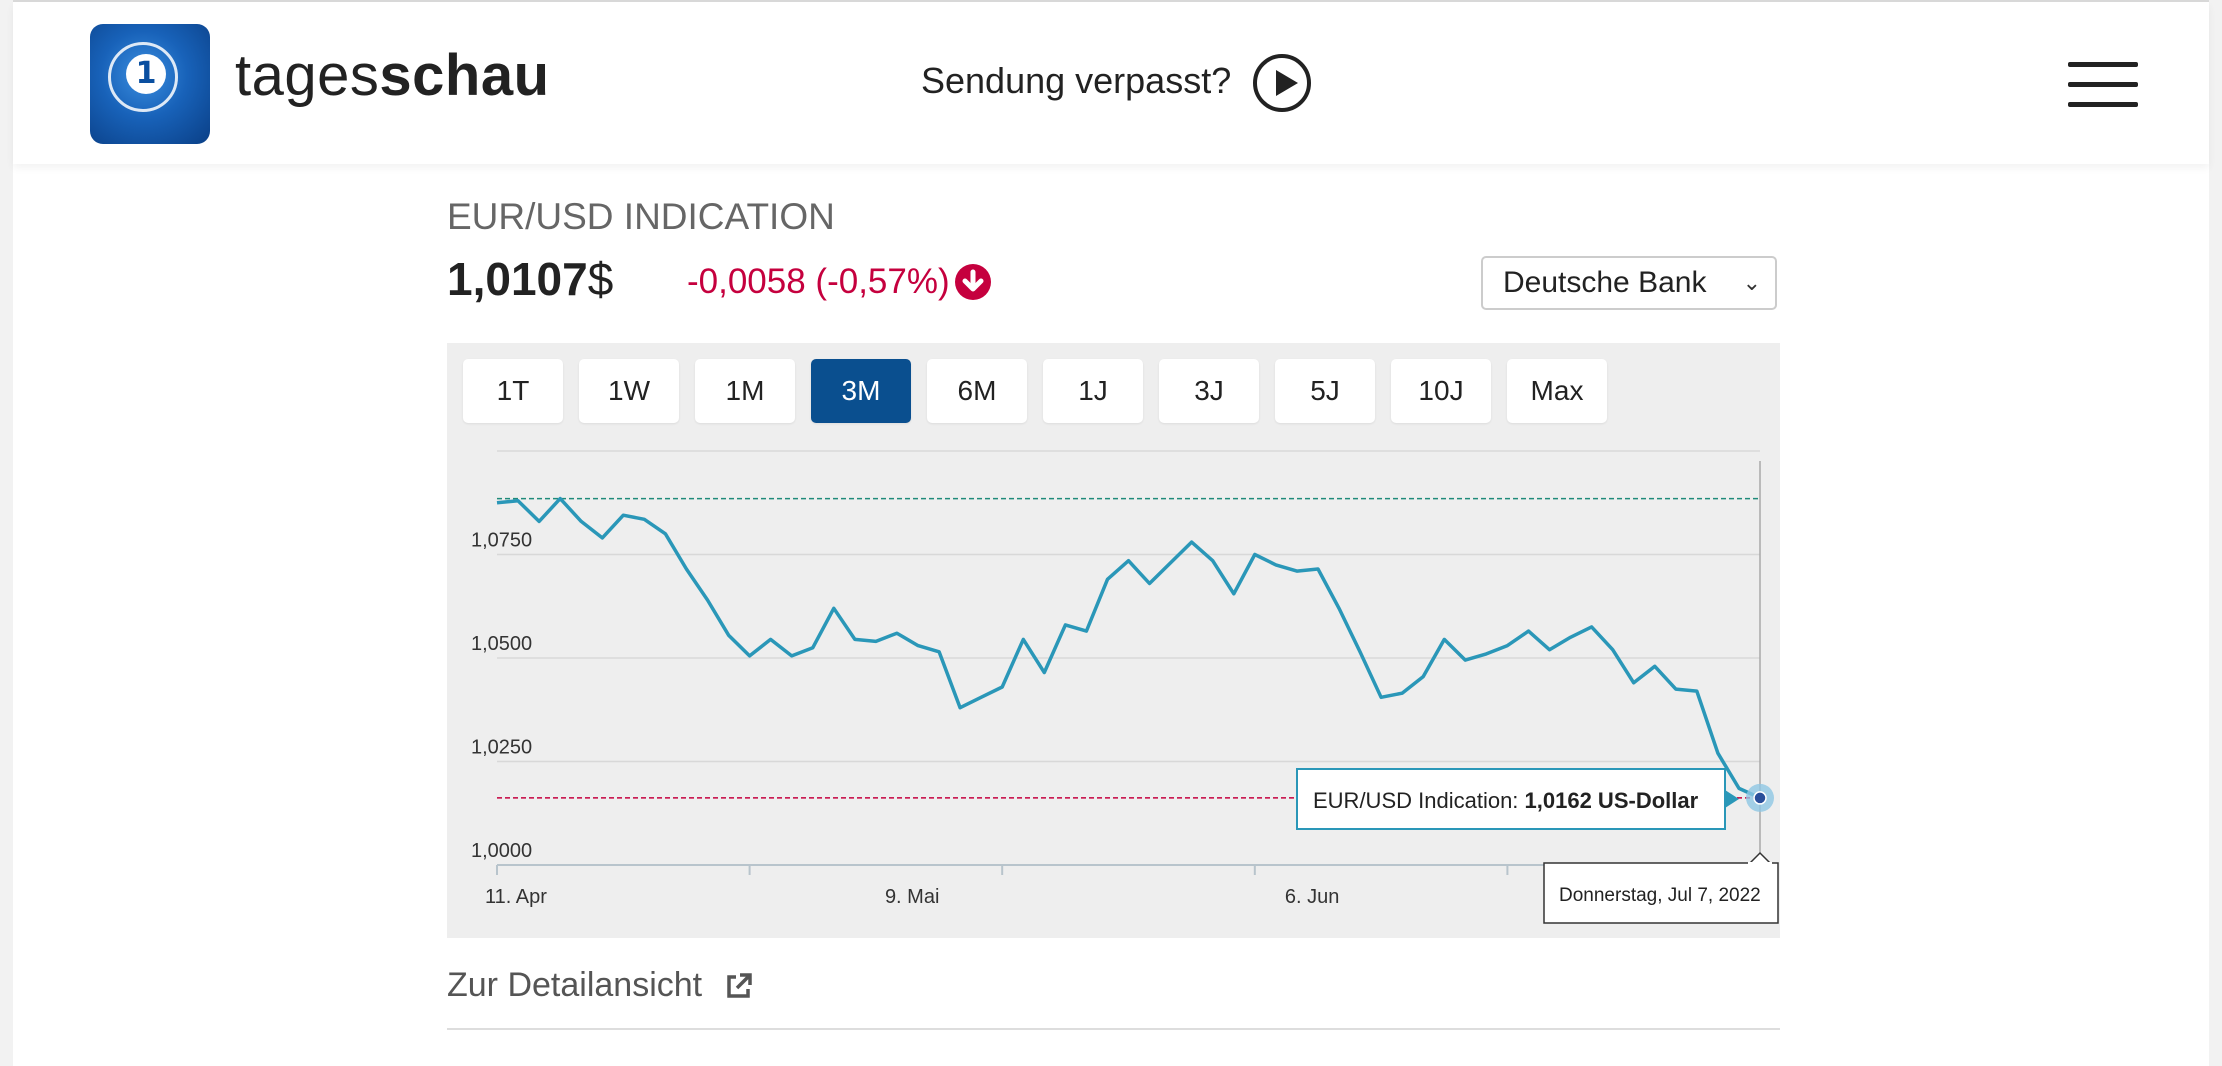 The image size is (2222, 1066). What do you see at coordinates (1113, 1029) in the screenshot?
I see `divider` at bounding box center [1113, 1029].